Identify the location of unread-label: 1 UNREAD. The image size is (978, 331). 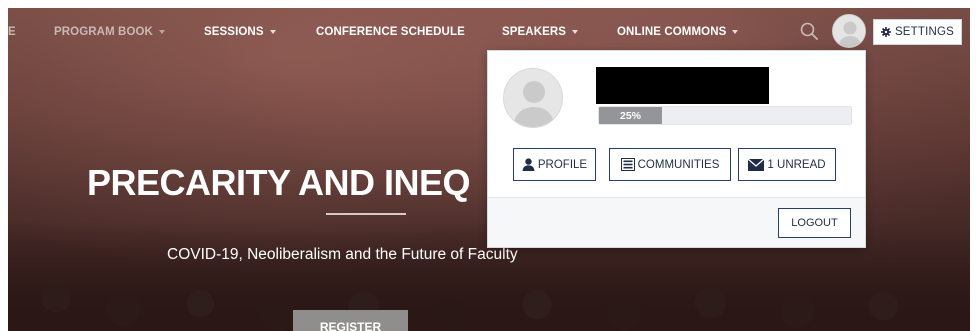
(796, 164).